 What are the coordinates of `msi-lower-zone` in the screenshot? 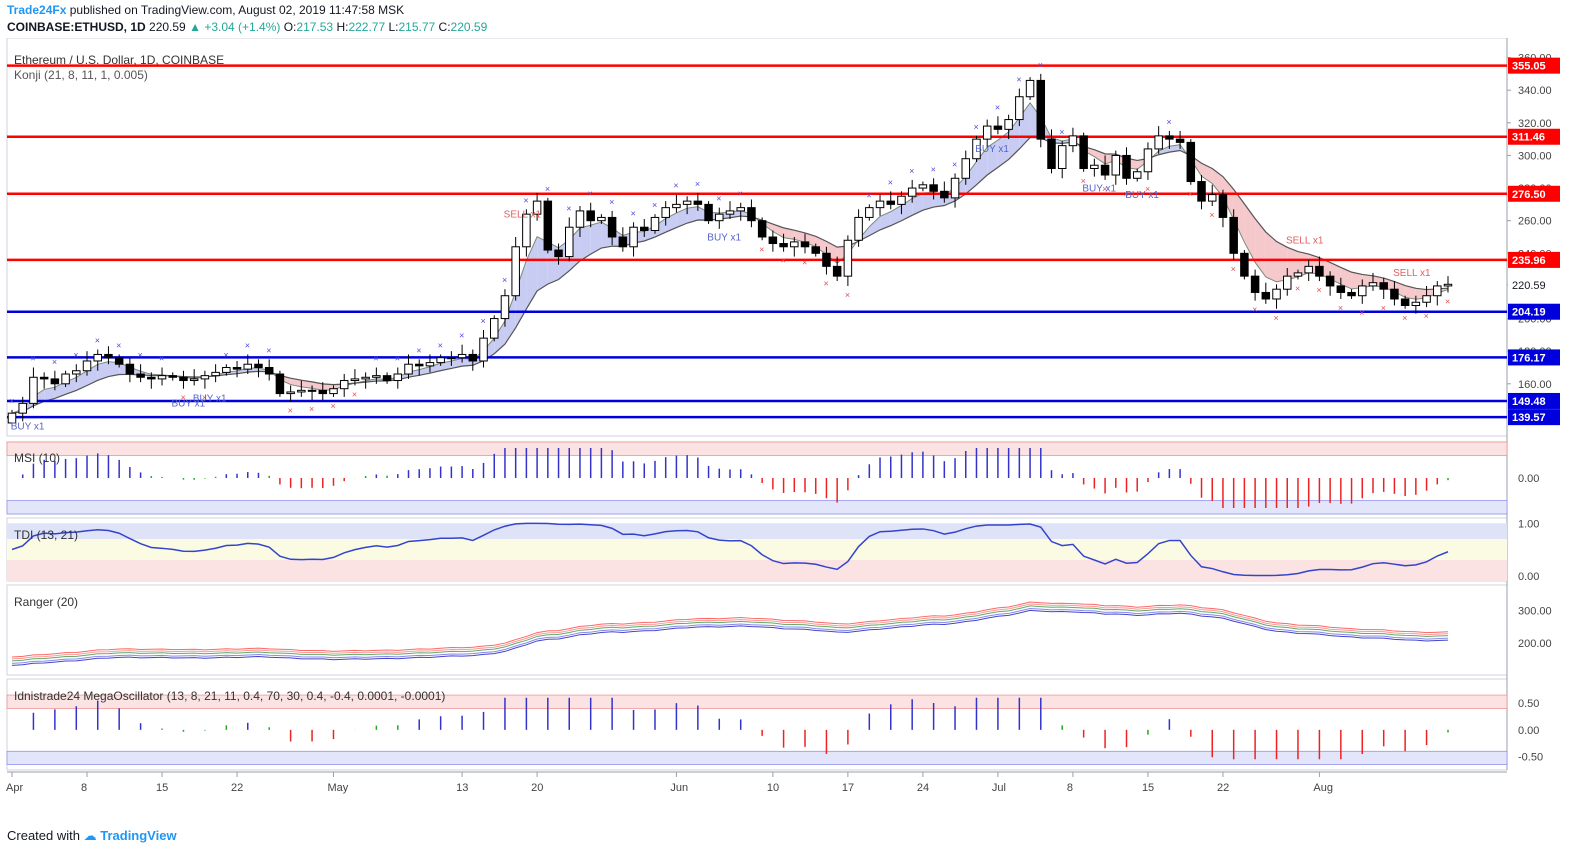 It's located at (757, 507).